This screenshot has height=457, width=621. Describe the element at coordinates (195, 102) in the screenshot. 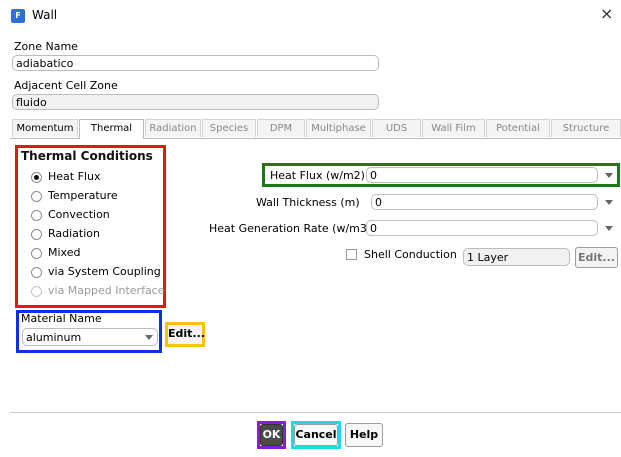

I see `adjacent-cell-zone-field: fluido` at that location.